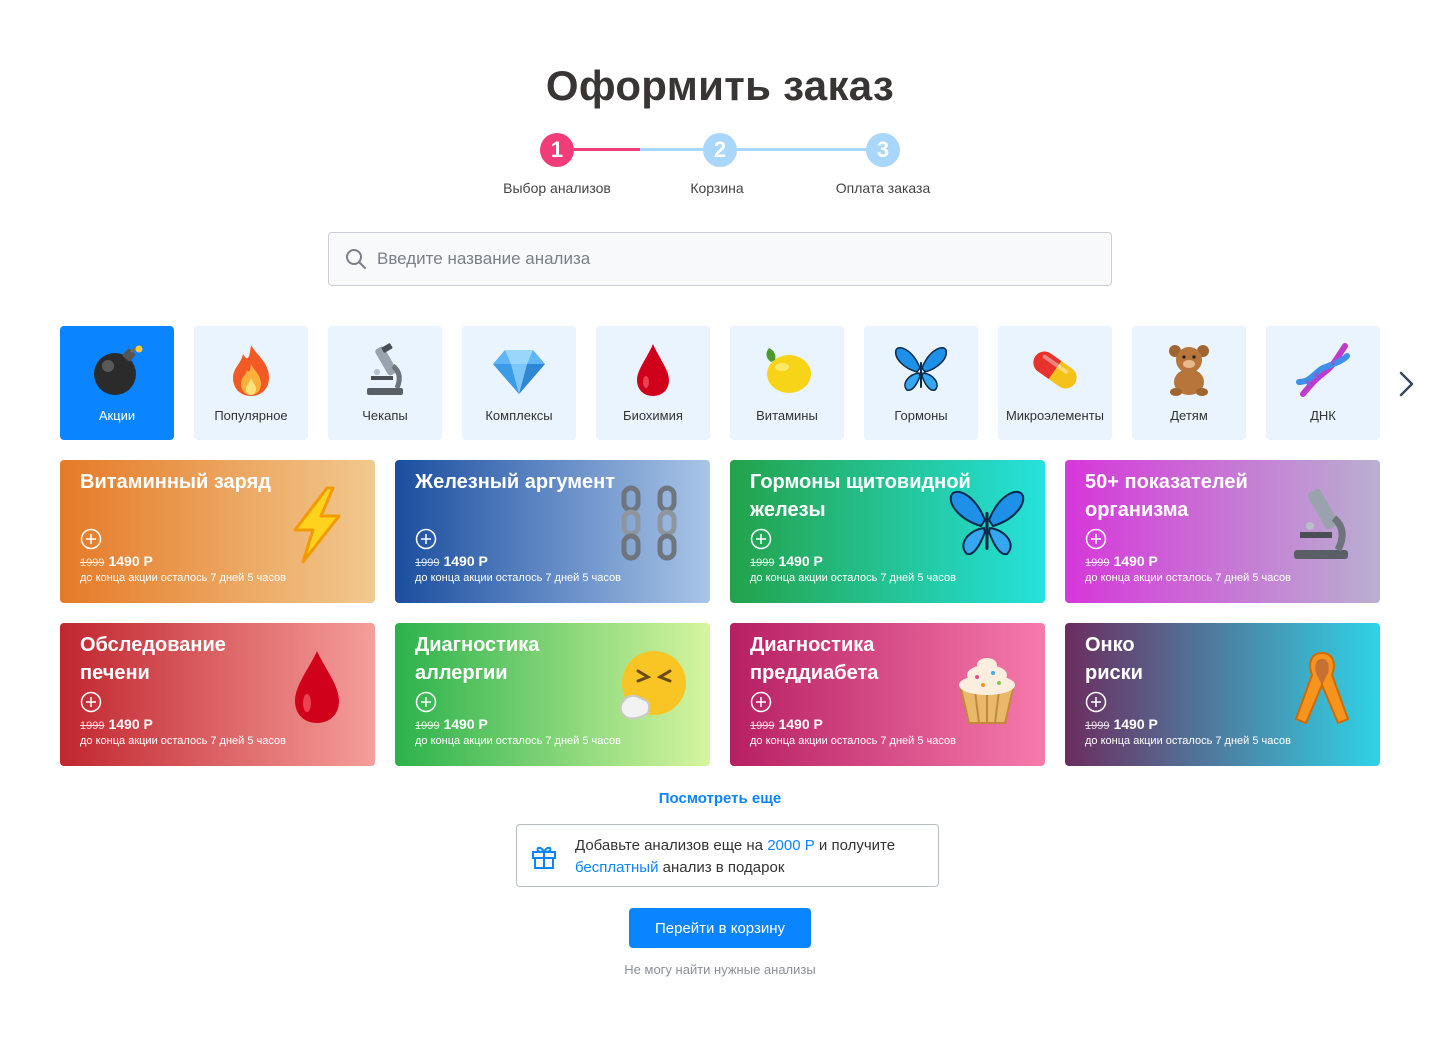 The height and width of the screenshot is (1055, 1440). Describe the element at coordinates (251, 370) in the screenshot. I see `fire-icon` at that location.